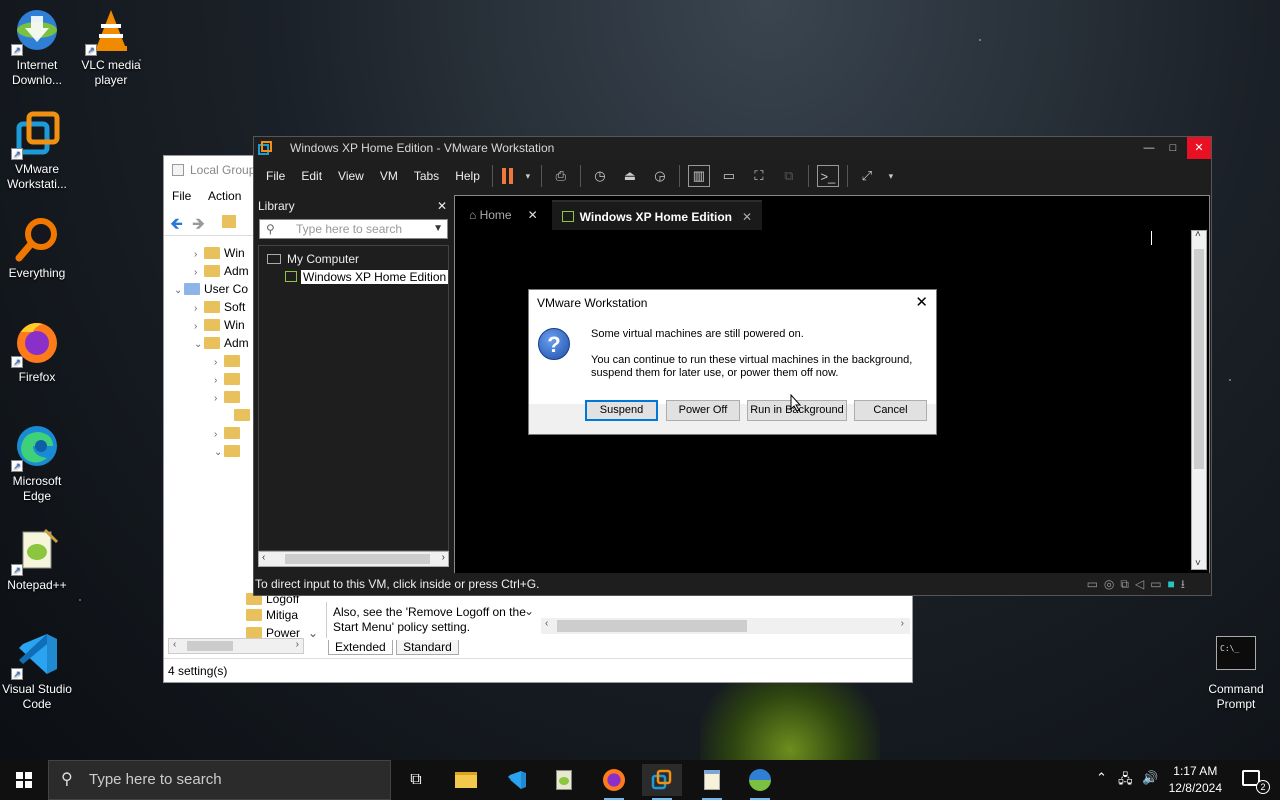 Image resolution: width=1280 pixels, height=800 pixels. What do you see at coordinates (1150, 778) in the screenshot?
I see `volume-icon: 🔊` at bounding box center [1150, 778].